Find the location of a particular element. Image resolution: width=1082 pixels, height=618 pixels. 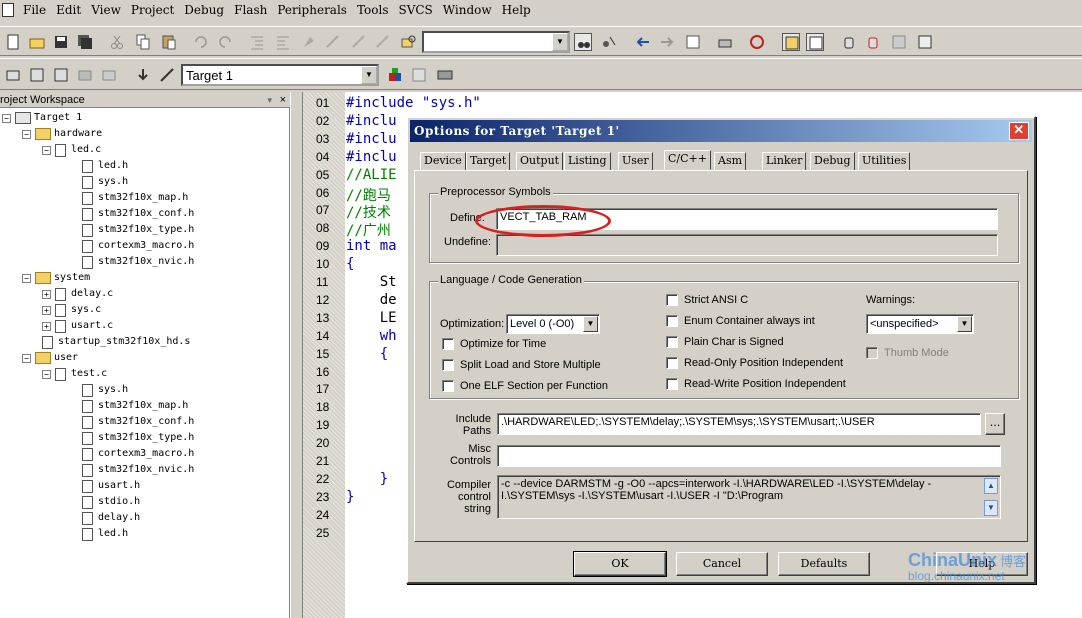

plain-char-checkbox is located at coordinates (672, 342).